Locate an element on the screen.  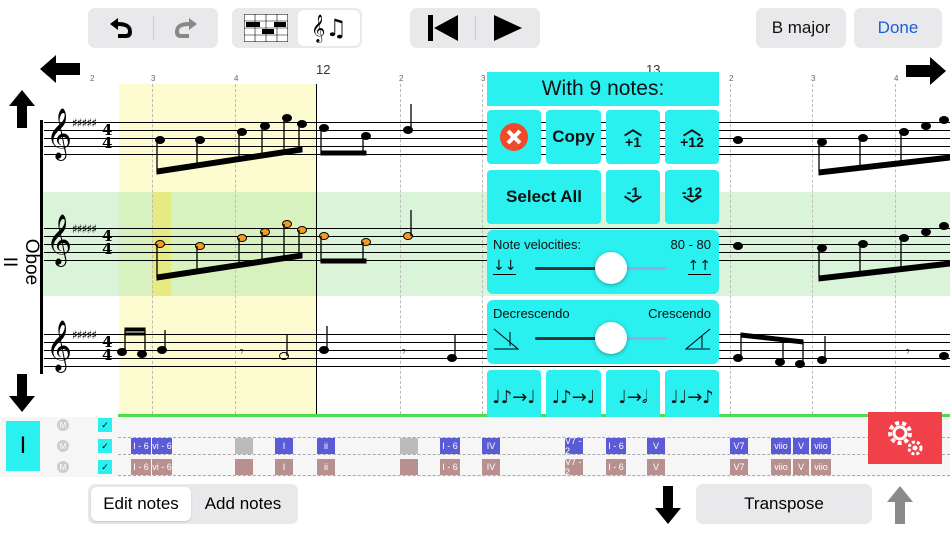
scroll-up-arrow-icon is located at coordinates (900, 508).